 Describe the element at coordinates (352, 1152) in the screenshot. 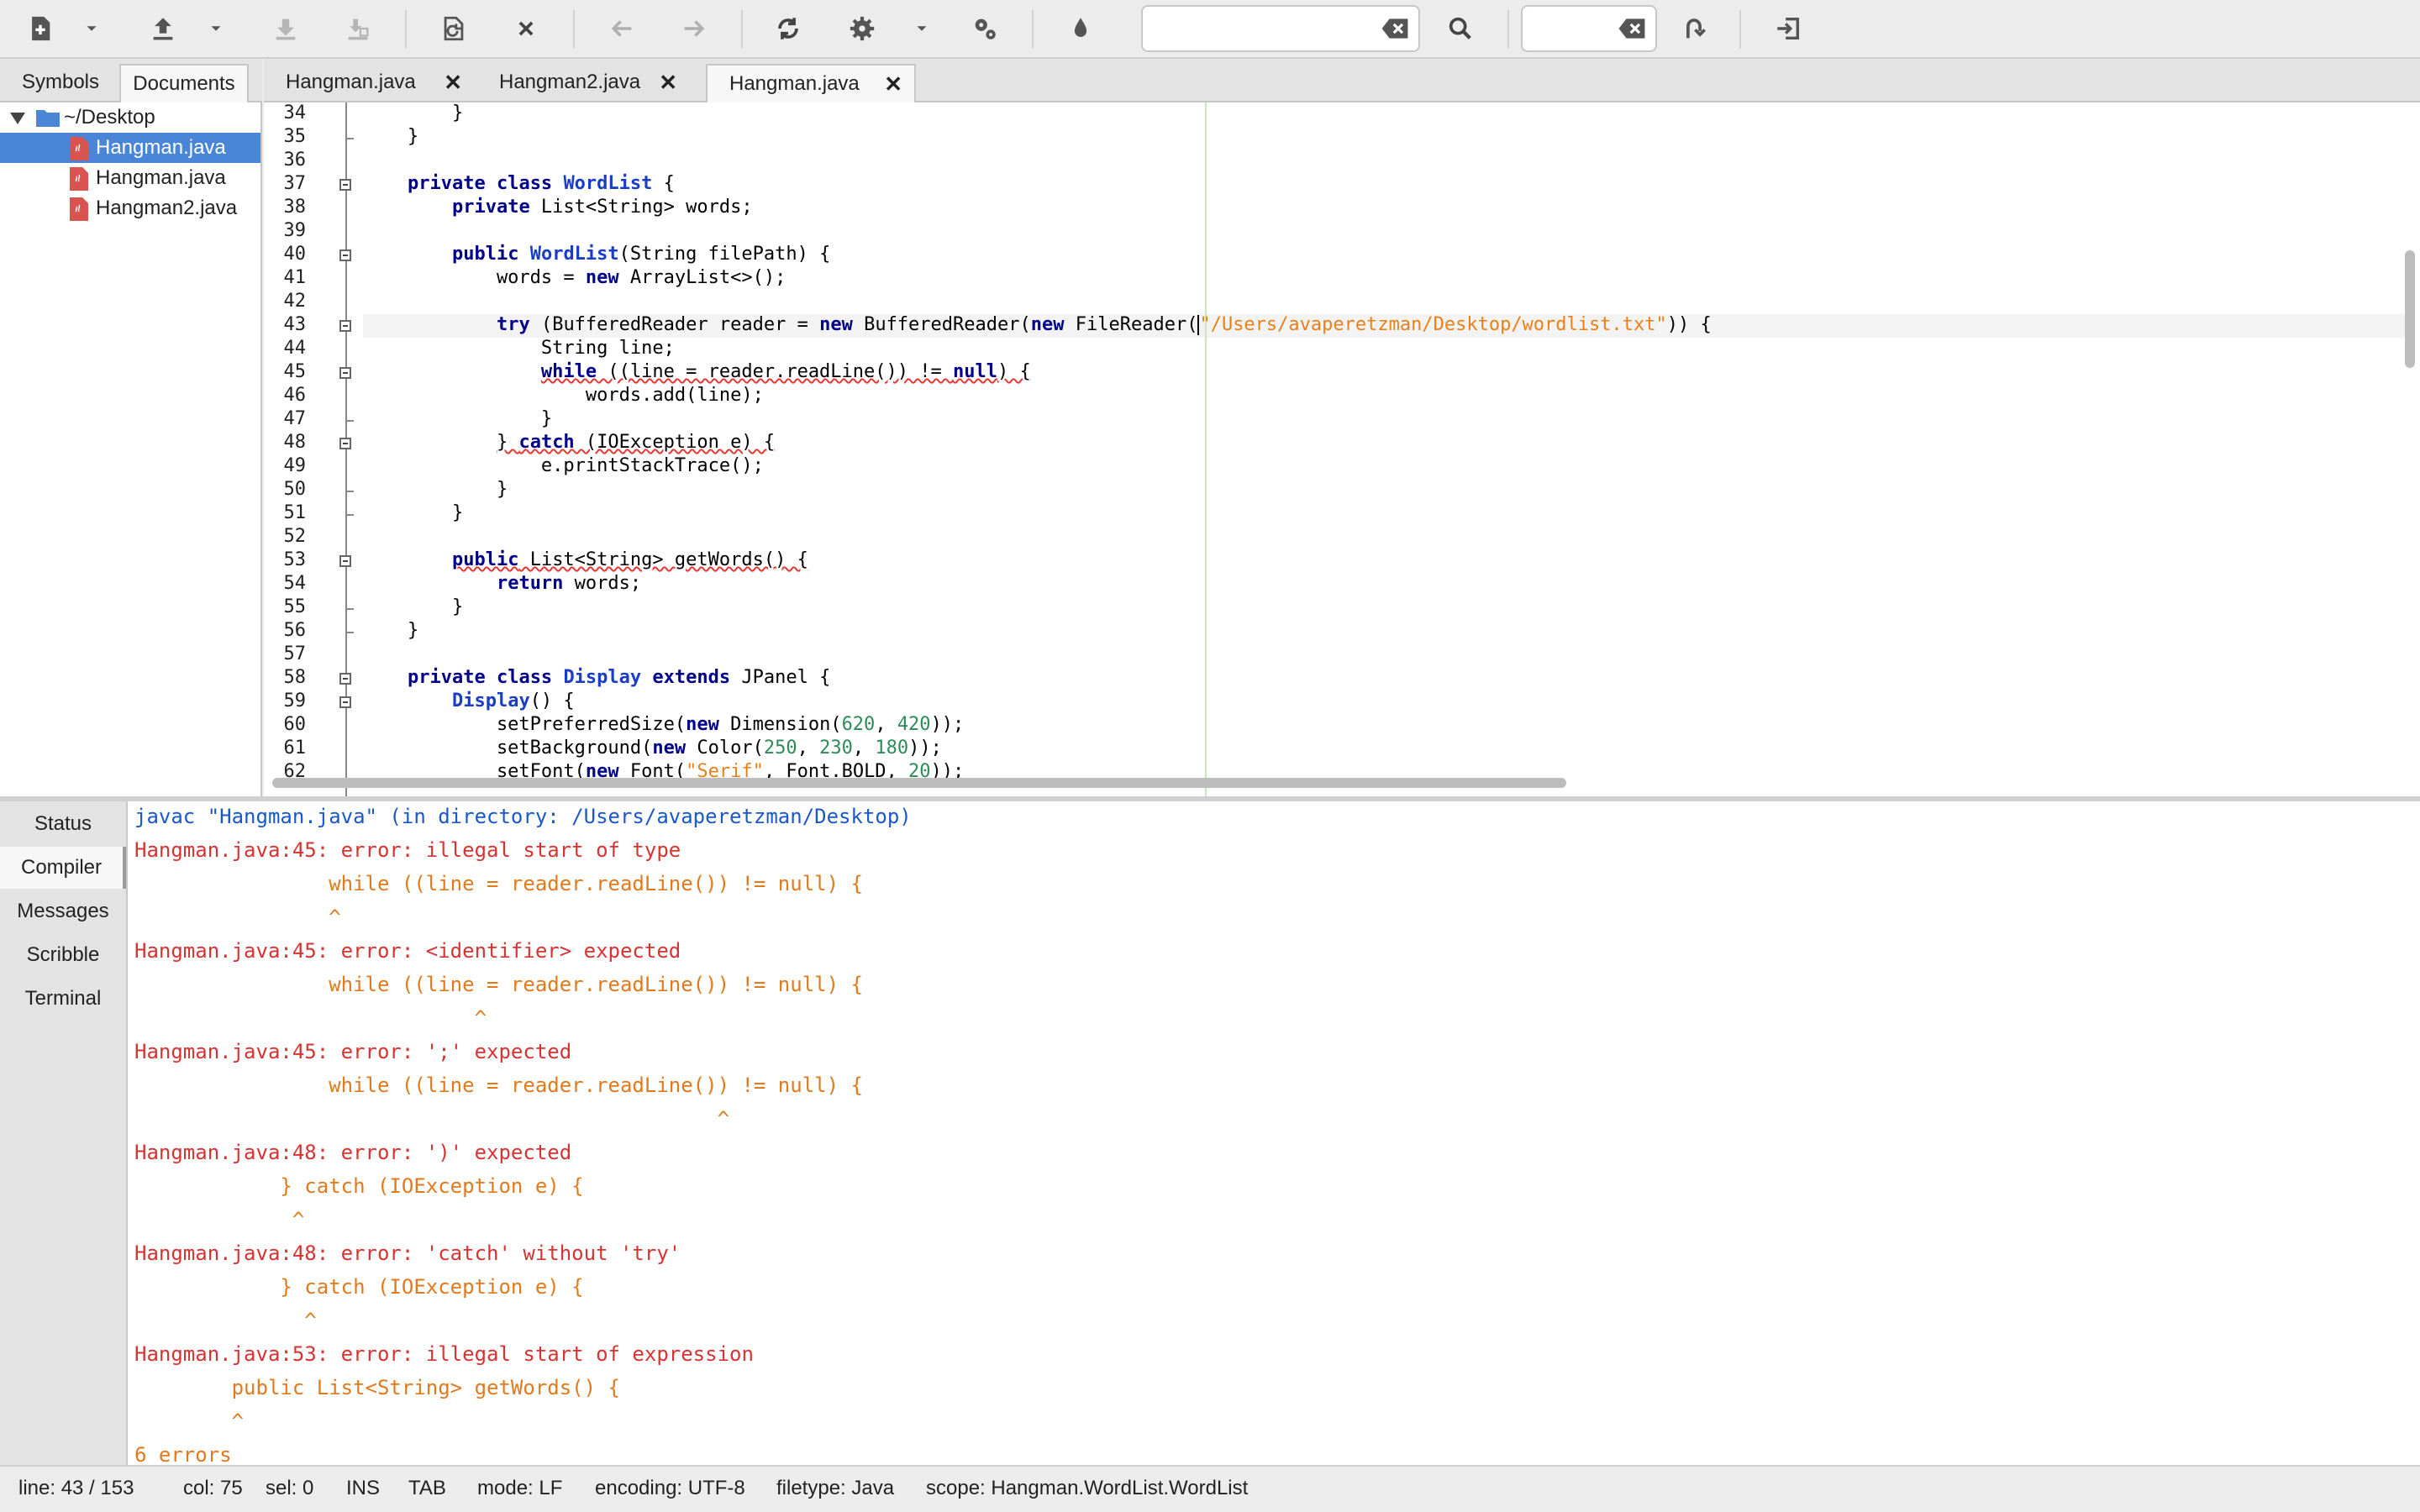

I see `compiler-message-line: Hangman.java:48: error: ')' expected` at that location.